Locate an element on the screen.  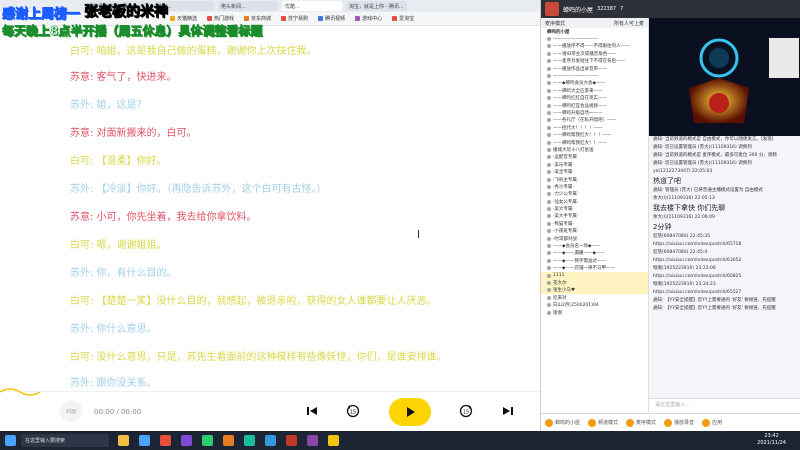
list-item: ·美大专属· is located at coordinates (594, 208).